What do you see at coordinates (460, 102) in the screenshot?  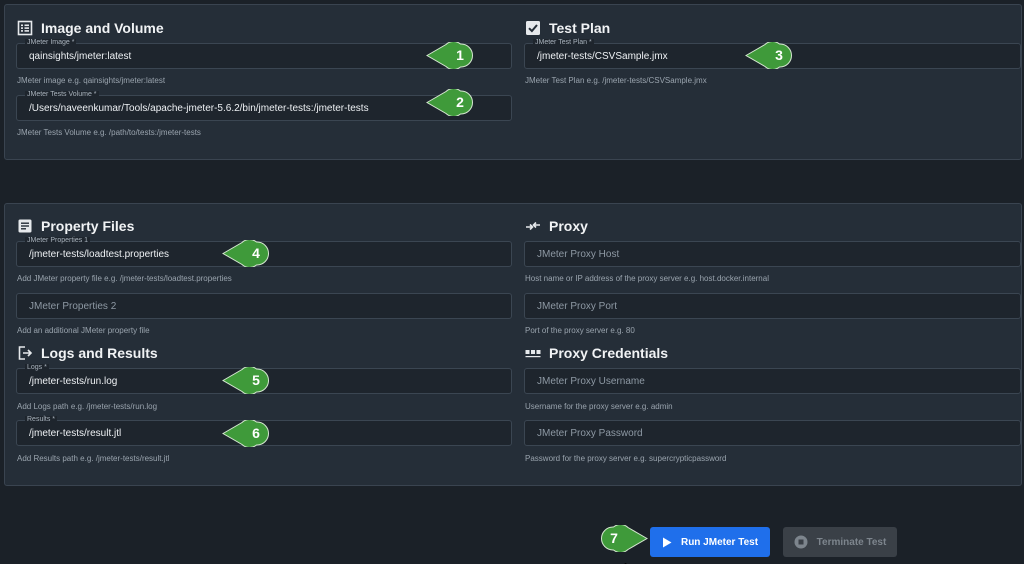 I see `callout-number: 2` at bounding box center [460, 102].